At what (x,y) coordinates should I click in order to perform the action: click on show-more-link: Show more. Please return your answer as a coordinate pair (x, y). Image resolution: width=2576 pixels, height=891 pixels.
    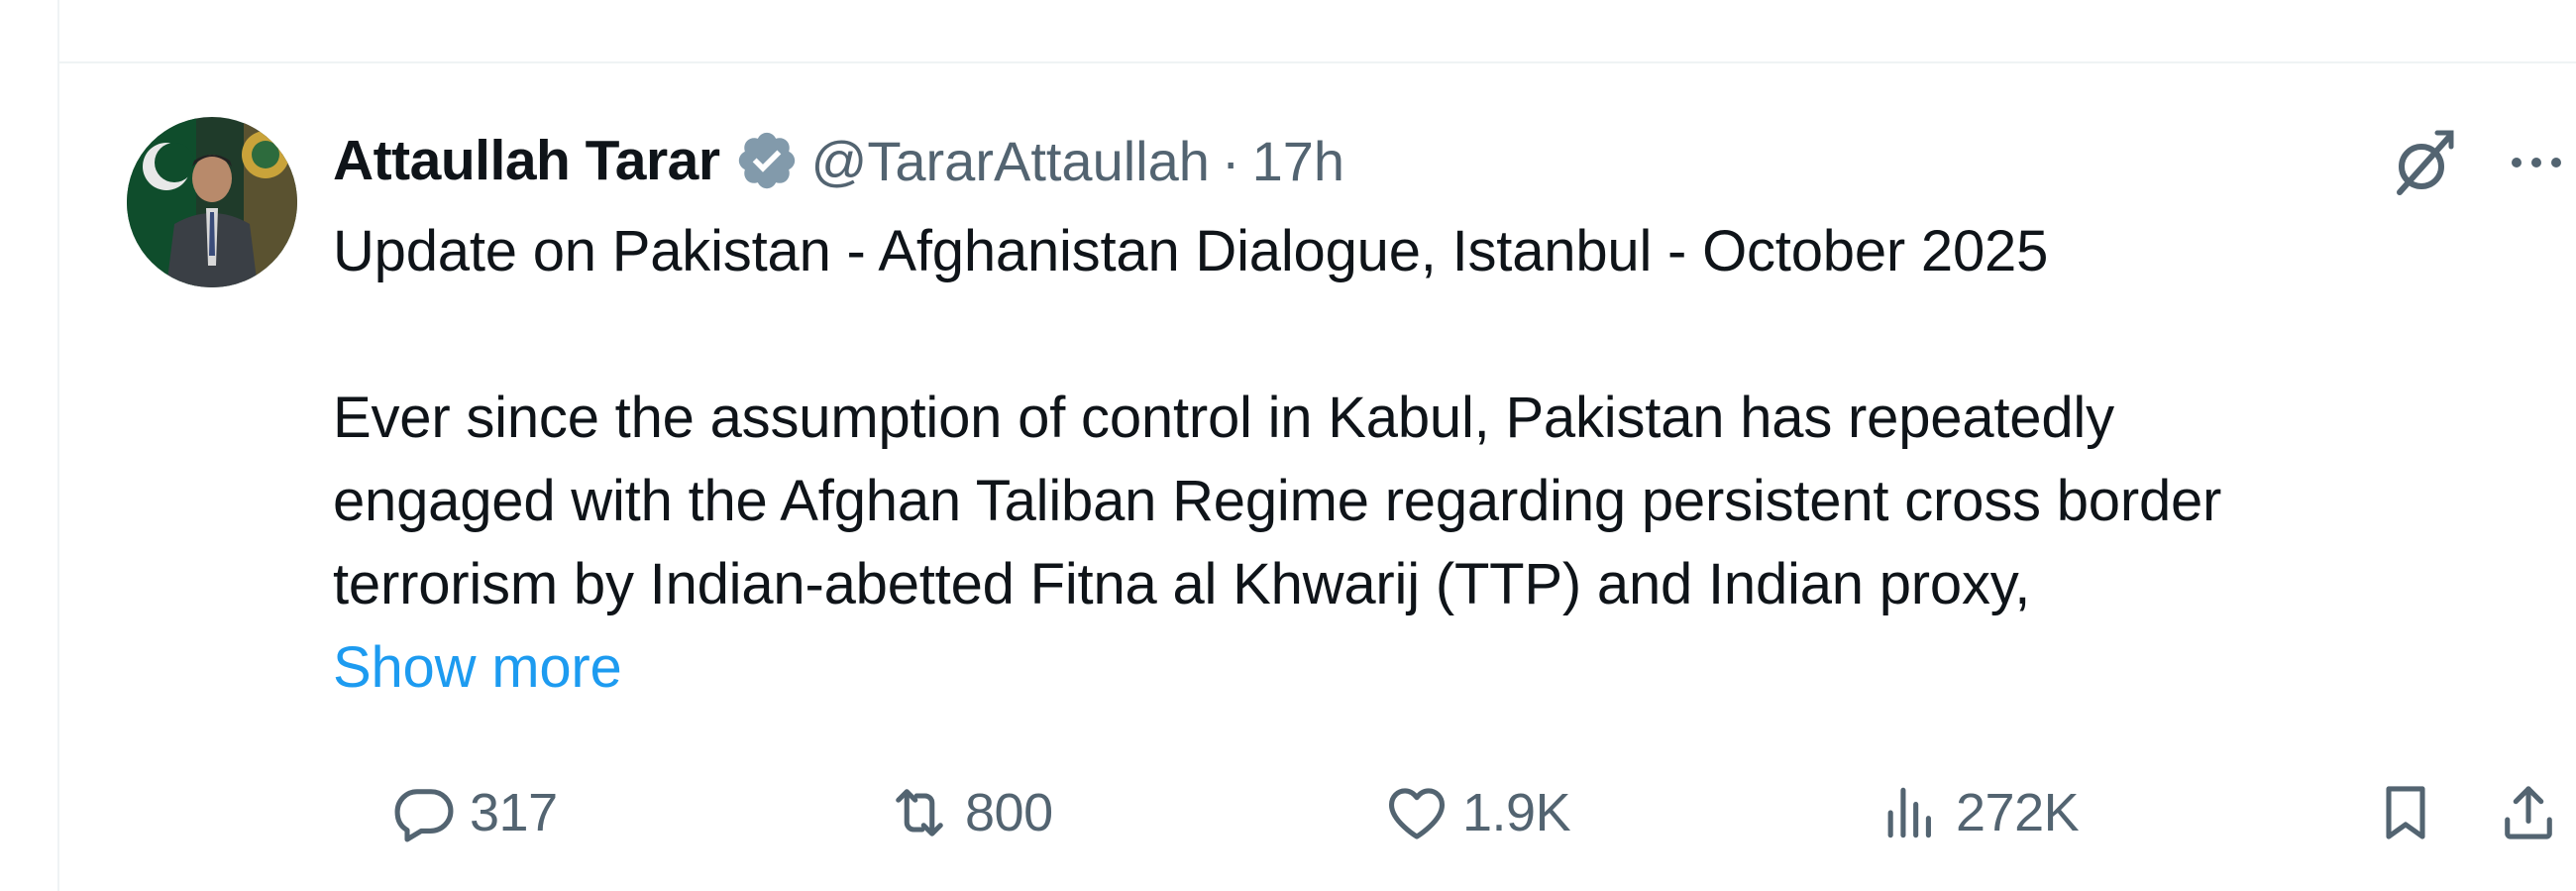
    Looking at the image, I should click on (478, 668).